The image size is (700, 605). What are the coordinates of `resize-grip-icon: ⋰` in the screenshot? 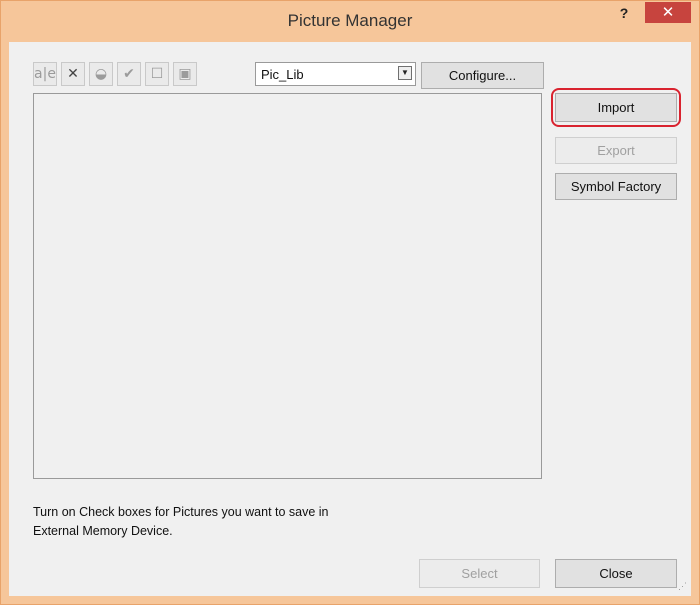 It's located at (682, 586).